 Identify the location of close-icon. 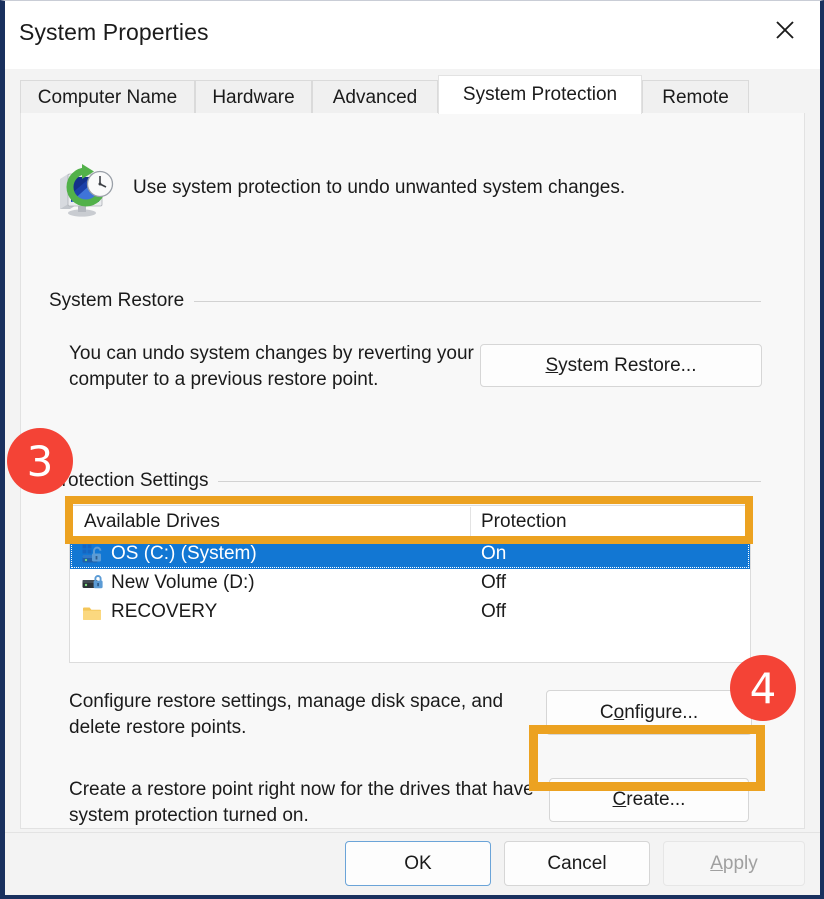
(785, 30).